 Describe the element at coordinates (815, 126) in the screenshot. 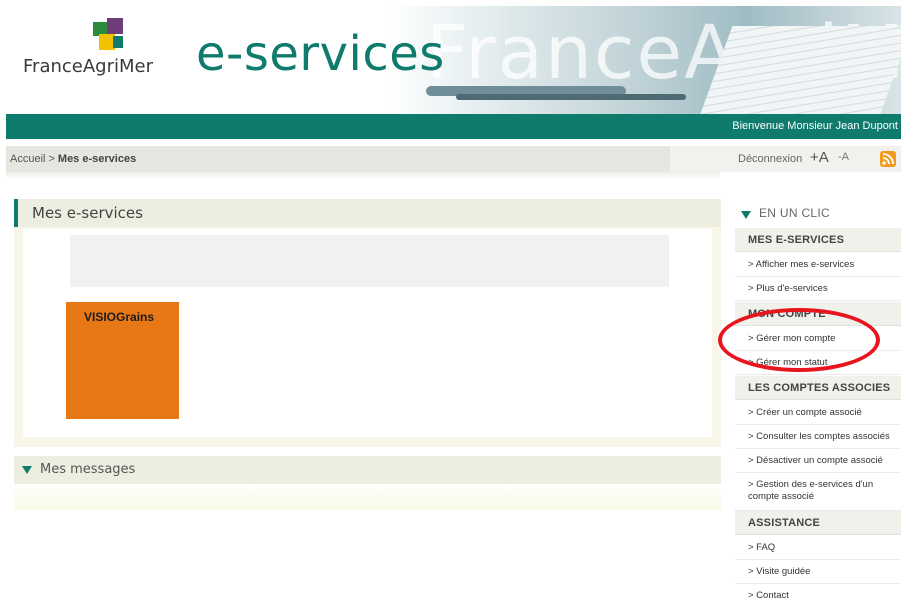

I see `welcome-message: Bienvenue Monsieur Jean Dupont` at that location.